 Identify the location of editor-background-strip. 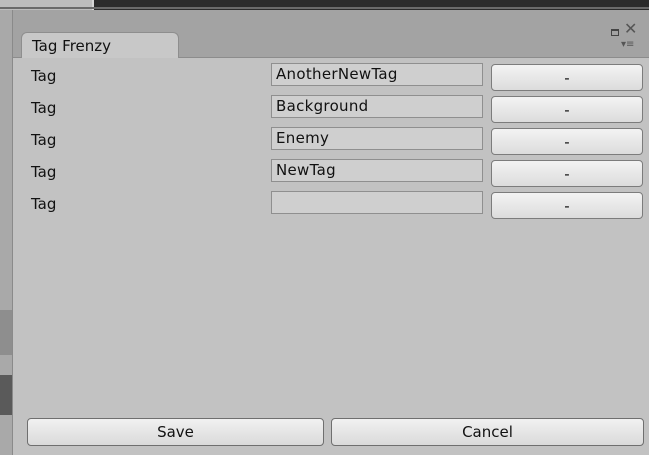
(324, 5).